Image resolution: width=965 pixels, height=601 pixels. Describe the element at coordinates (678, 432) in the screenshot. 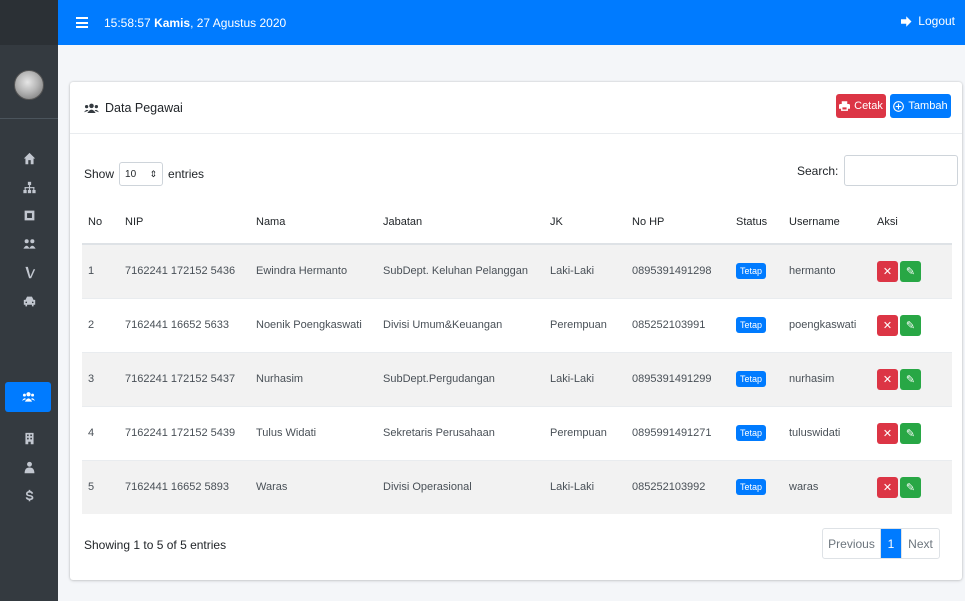

I see `cell-hp: 0895991491271` at that location.